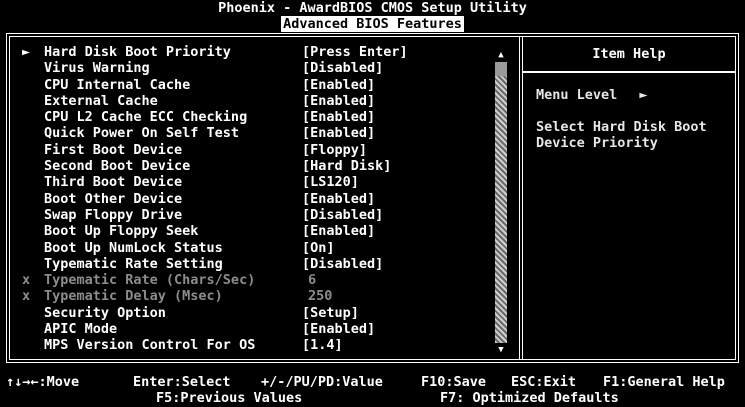  I want to click on setting-value: [LS120], so click(330, 182).